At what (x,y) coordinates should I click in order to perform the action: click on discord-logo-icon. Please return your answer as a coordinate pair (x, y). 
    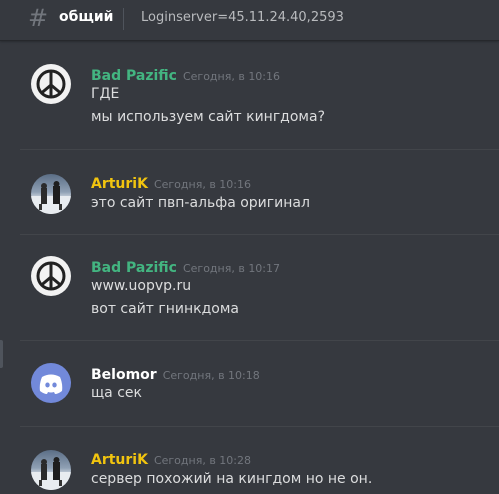
    Looking at the image, I should click on (51, 384).